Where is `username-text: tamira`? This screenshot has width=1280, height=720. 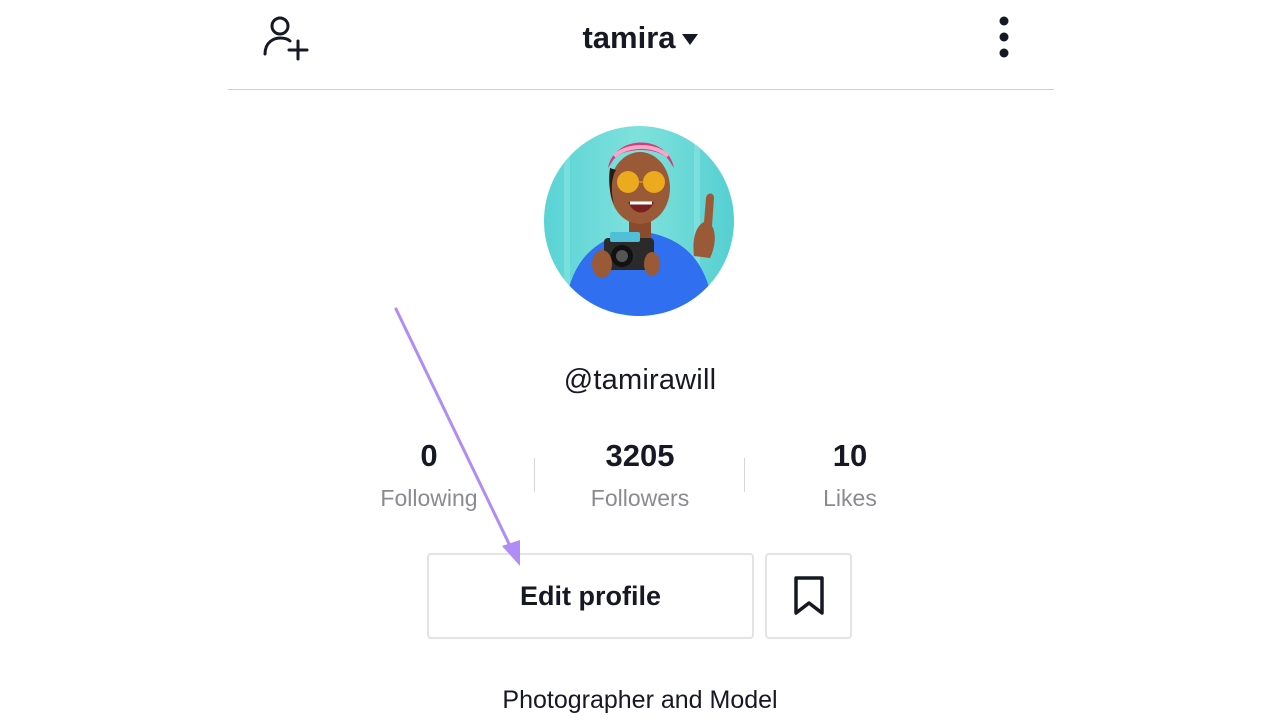
username-text: tamira is located at coordinates (629, 37).